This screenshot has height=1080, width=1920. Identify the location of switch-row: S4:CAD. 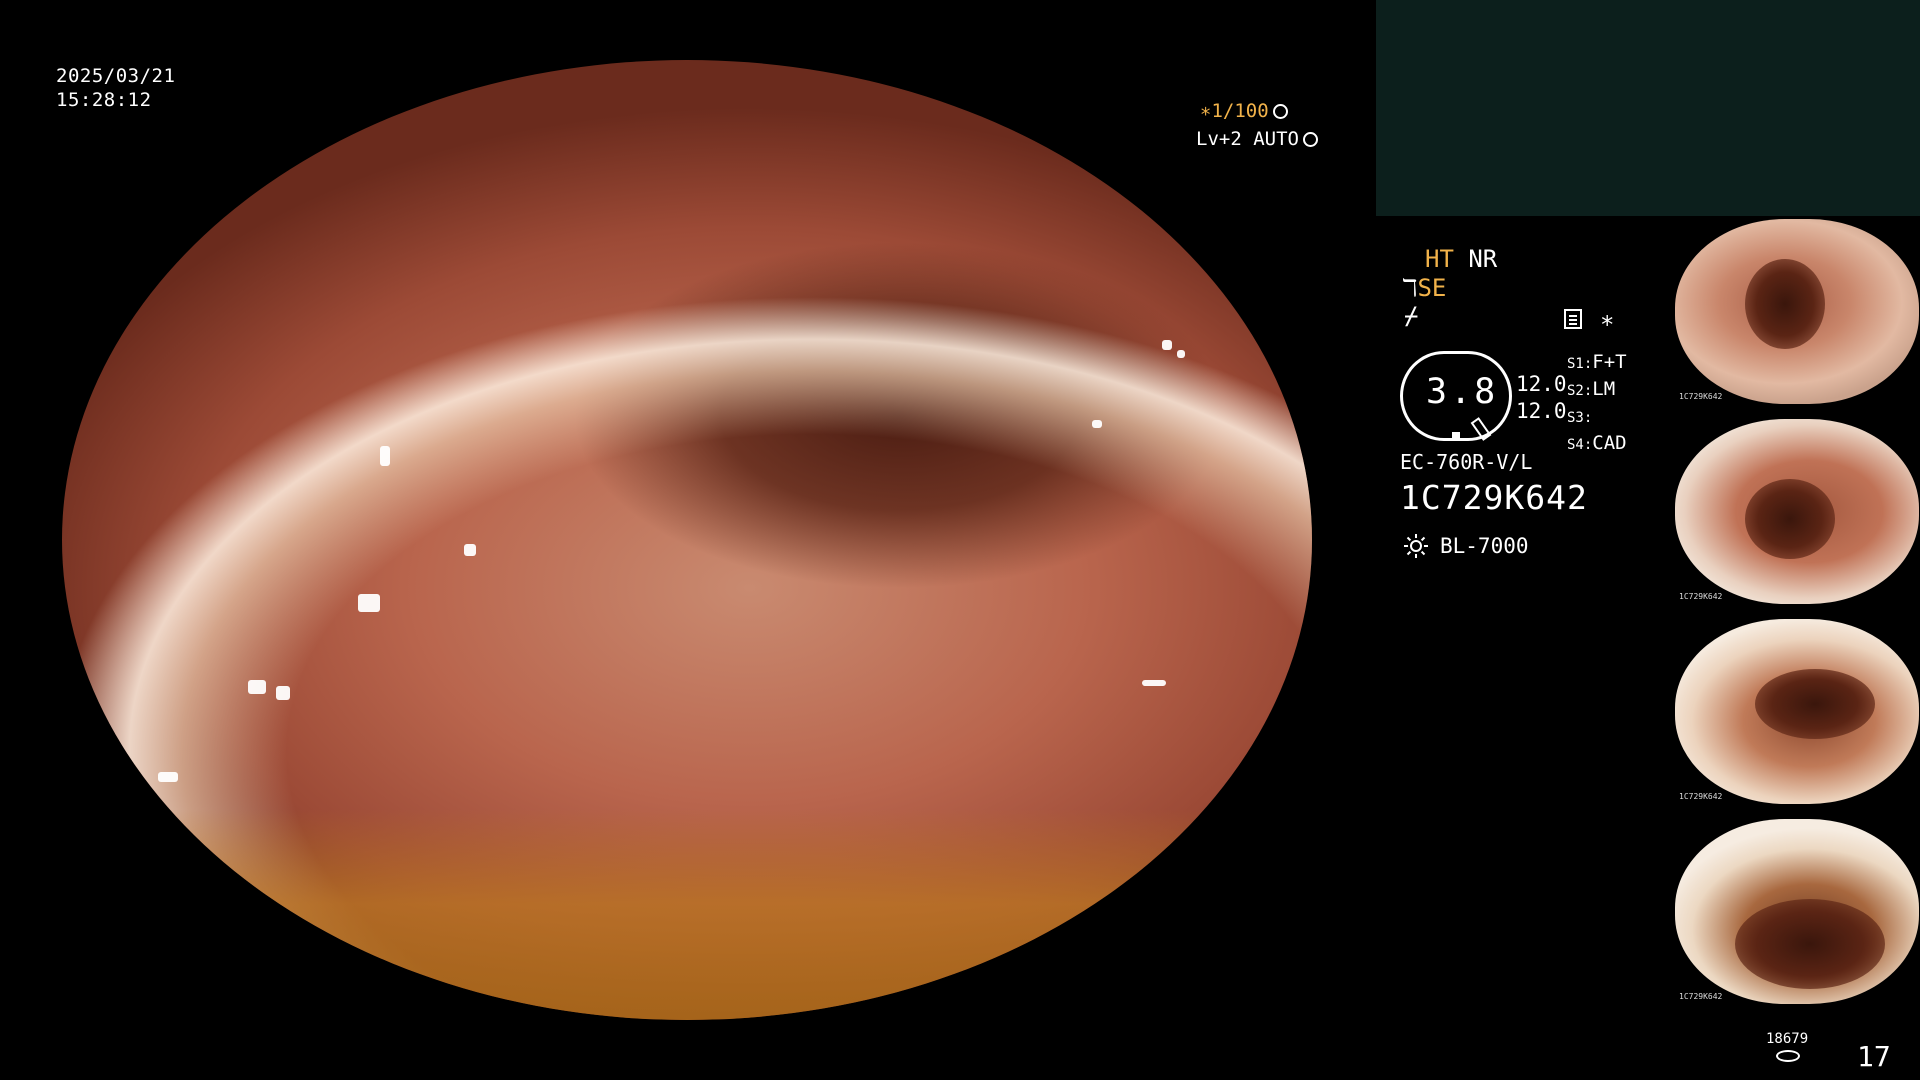
(1597, 444).